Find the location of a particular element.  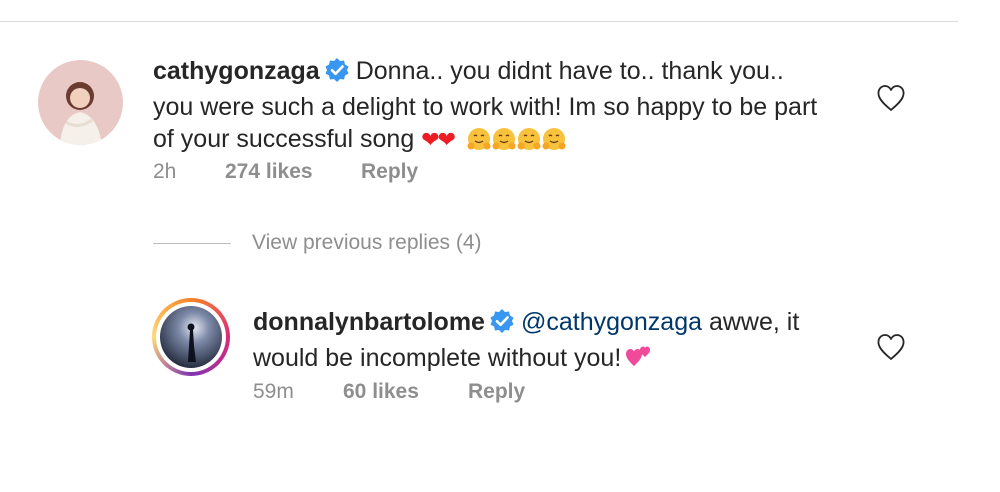

comment-username: donnalynbartolome is located at coordinates (369, 322).